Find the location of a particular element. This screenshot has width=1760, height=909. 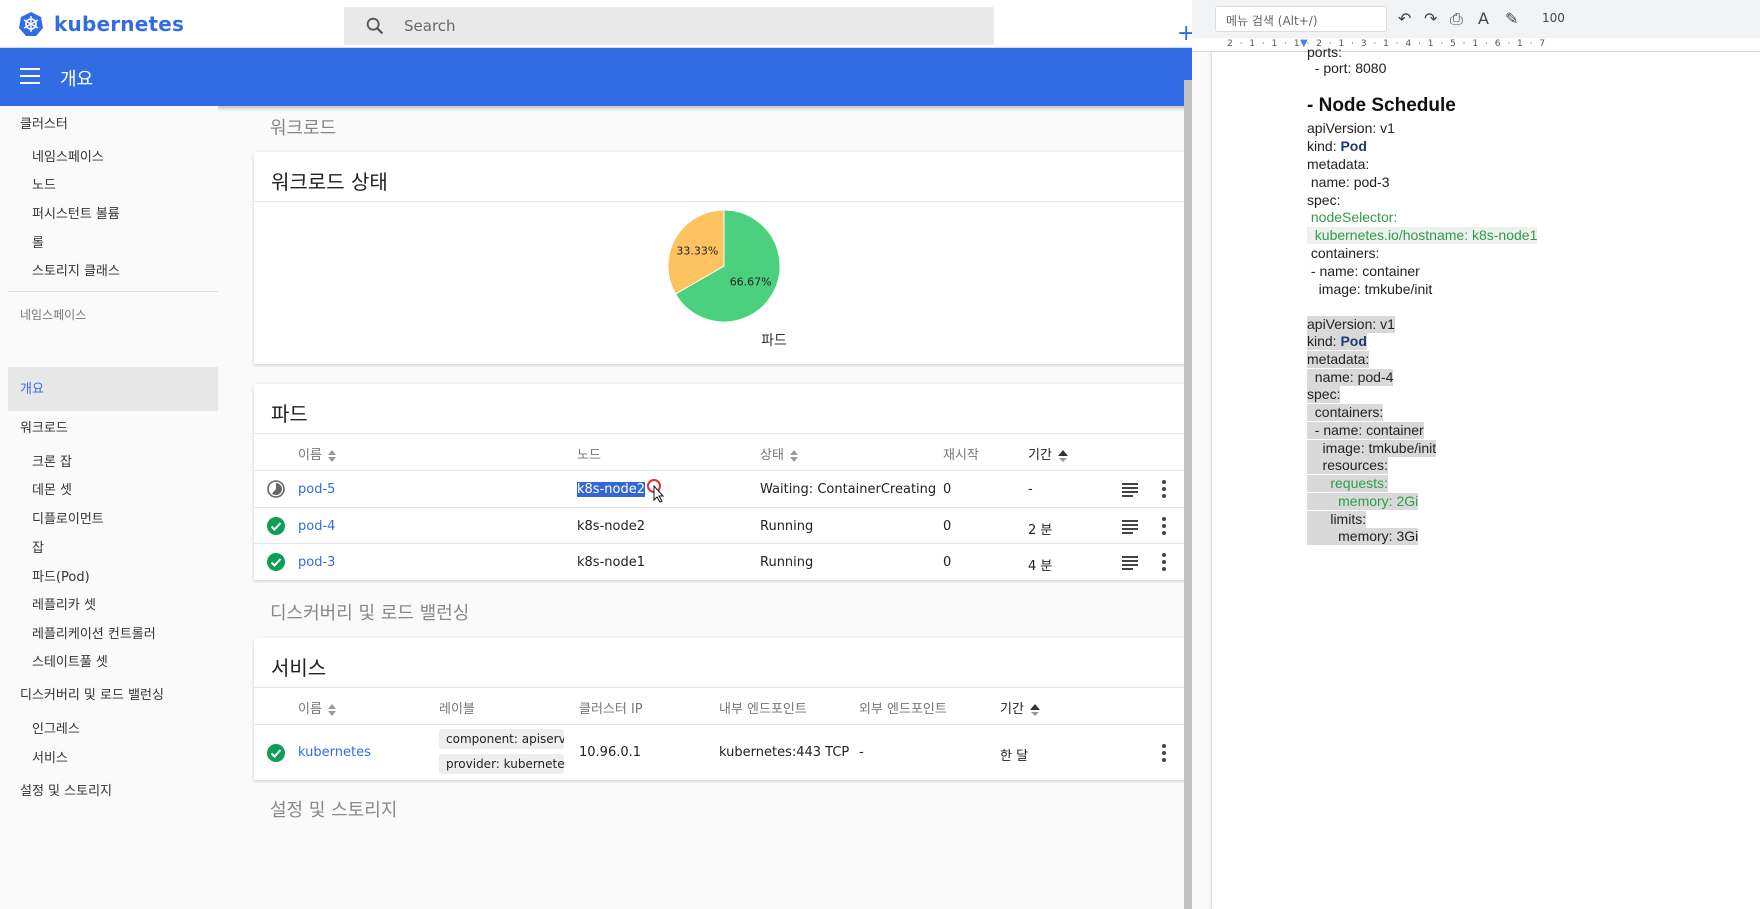

doc-heading: - Node Schedule is located at coordinates (1381, 105).